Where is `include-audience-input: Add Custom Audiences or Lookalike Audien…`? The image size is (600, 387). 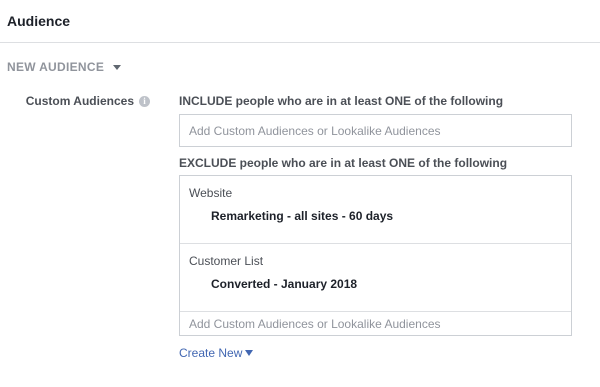
include-audience-input: Add Custom Audiences or Lookalike Audien… is located at coordinates (375, 130).